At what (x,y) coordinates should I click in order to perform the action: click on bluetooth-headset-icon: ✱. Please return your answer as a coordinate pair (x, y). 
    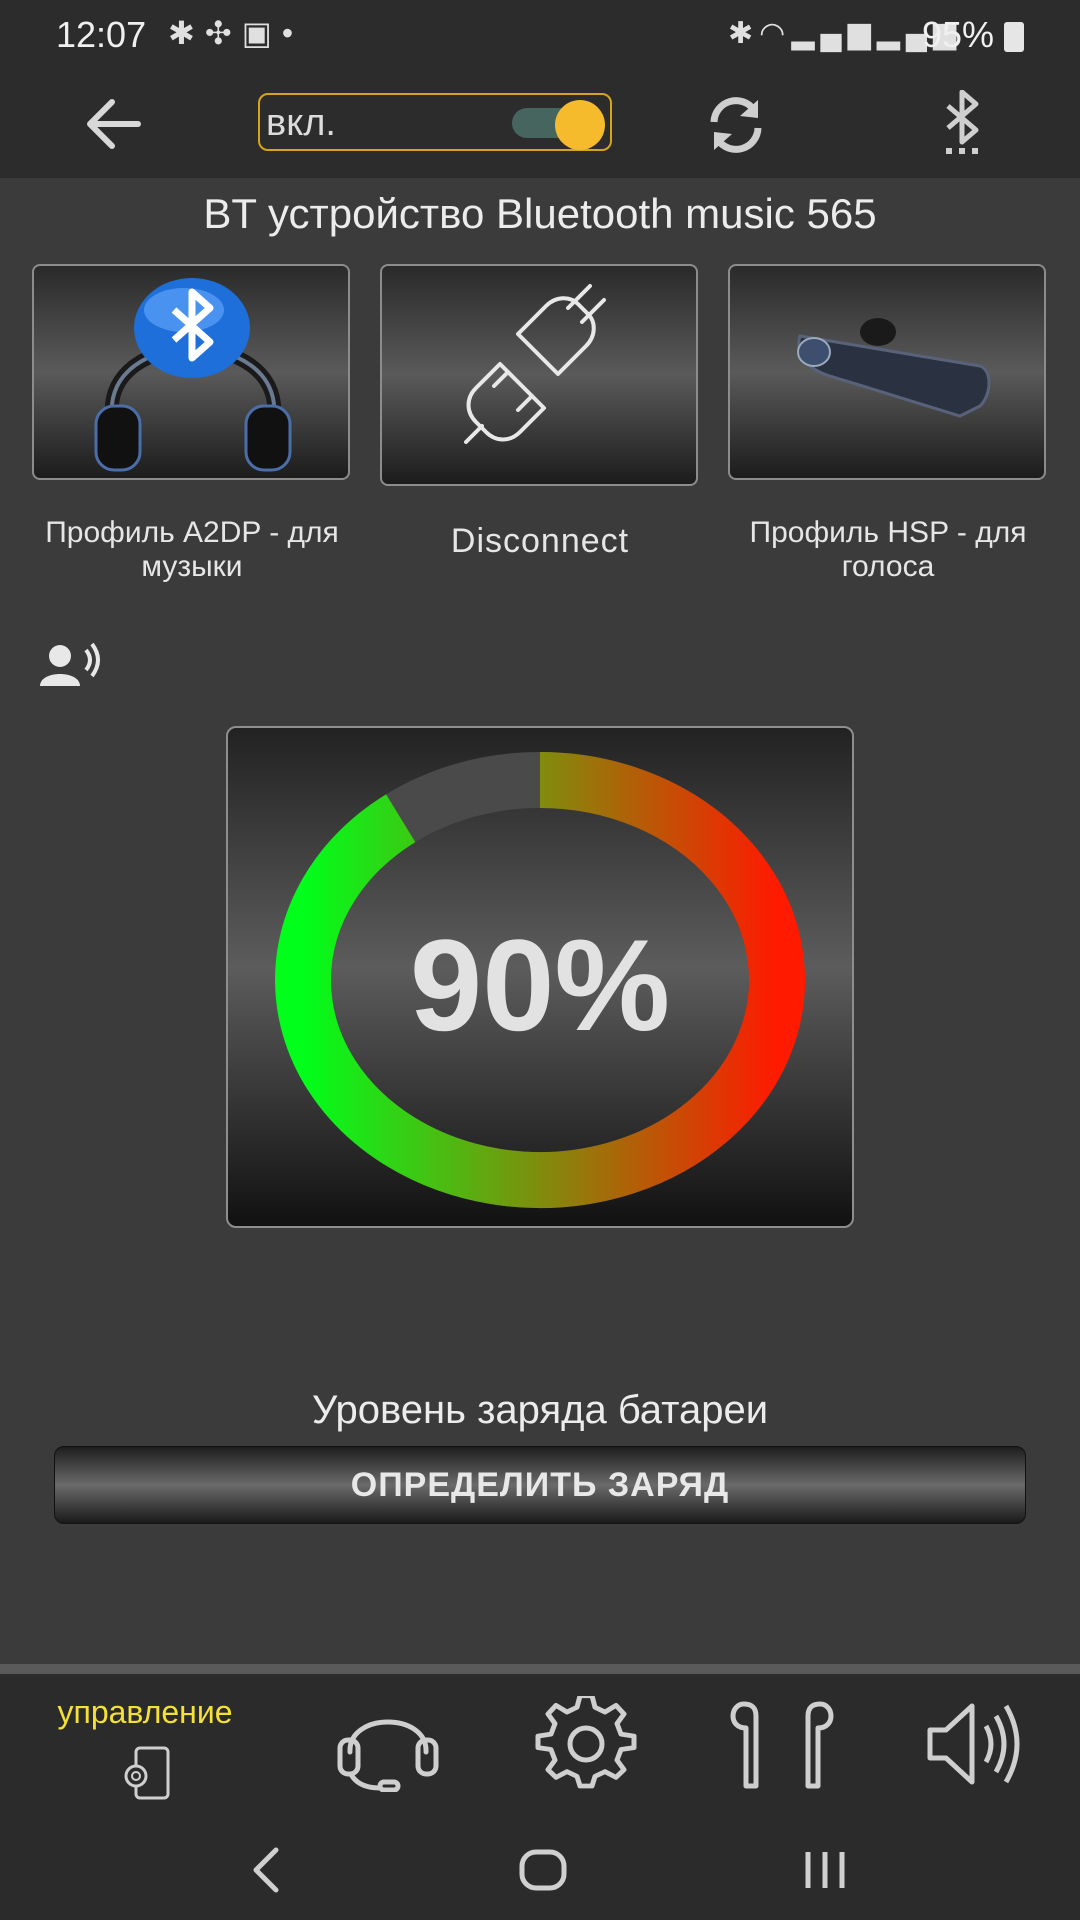
    Looking at the image, I should click on (186, 33).